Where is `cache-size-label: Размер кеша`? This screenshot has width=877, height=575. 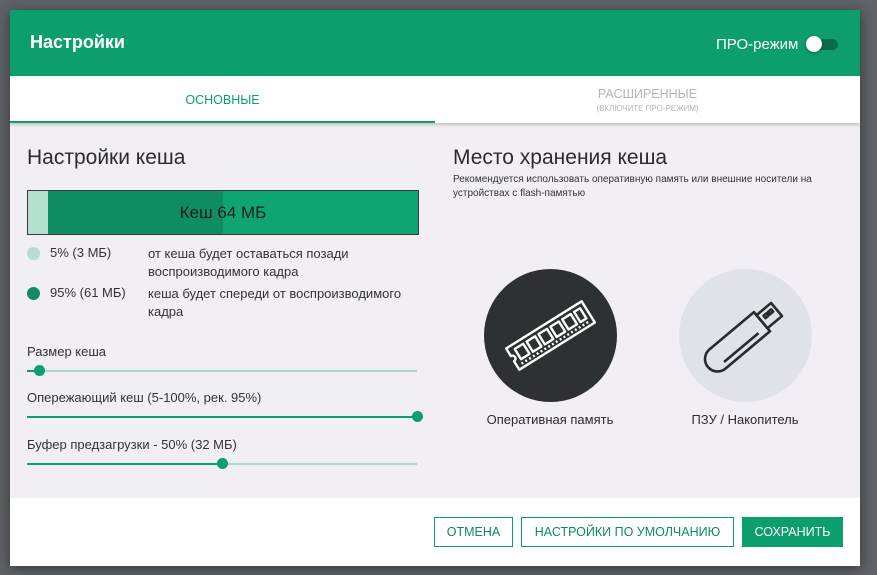 cache-size-label: Размер кеша is located at coordinates (67, 351).